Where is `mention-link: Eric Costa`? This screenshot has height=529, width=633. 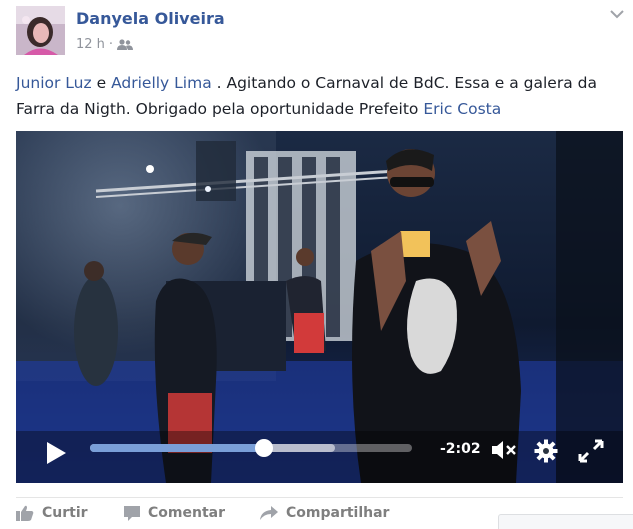
mention-link: Eric Costa is located at coordinates (462, 109).